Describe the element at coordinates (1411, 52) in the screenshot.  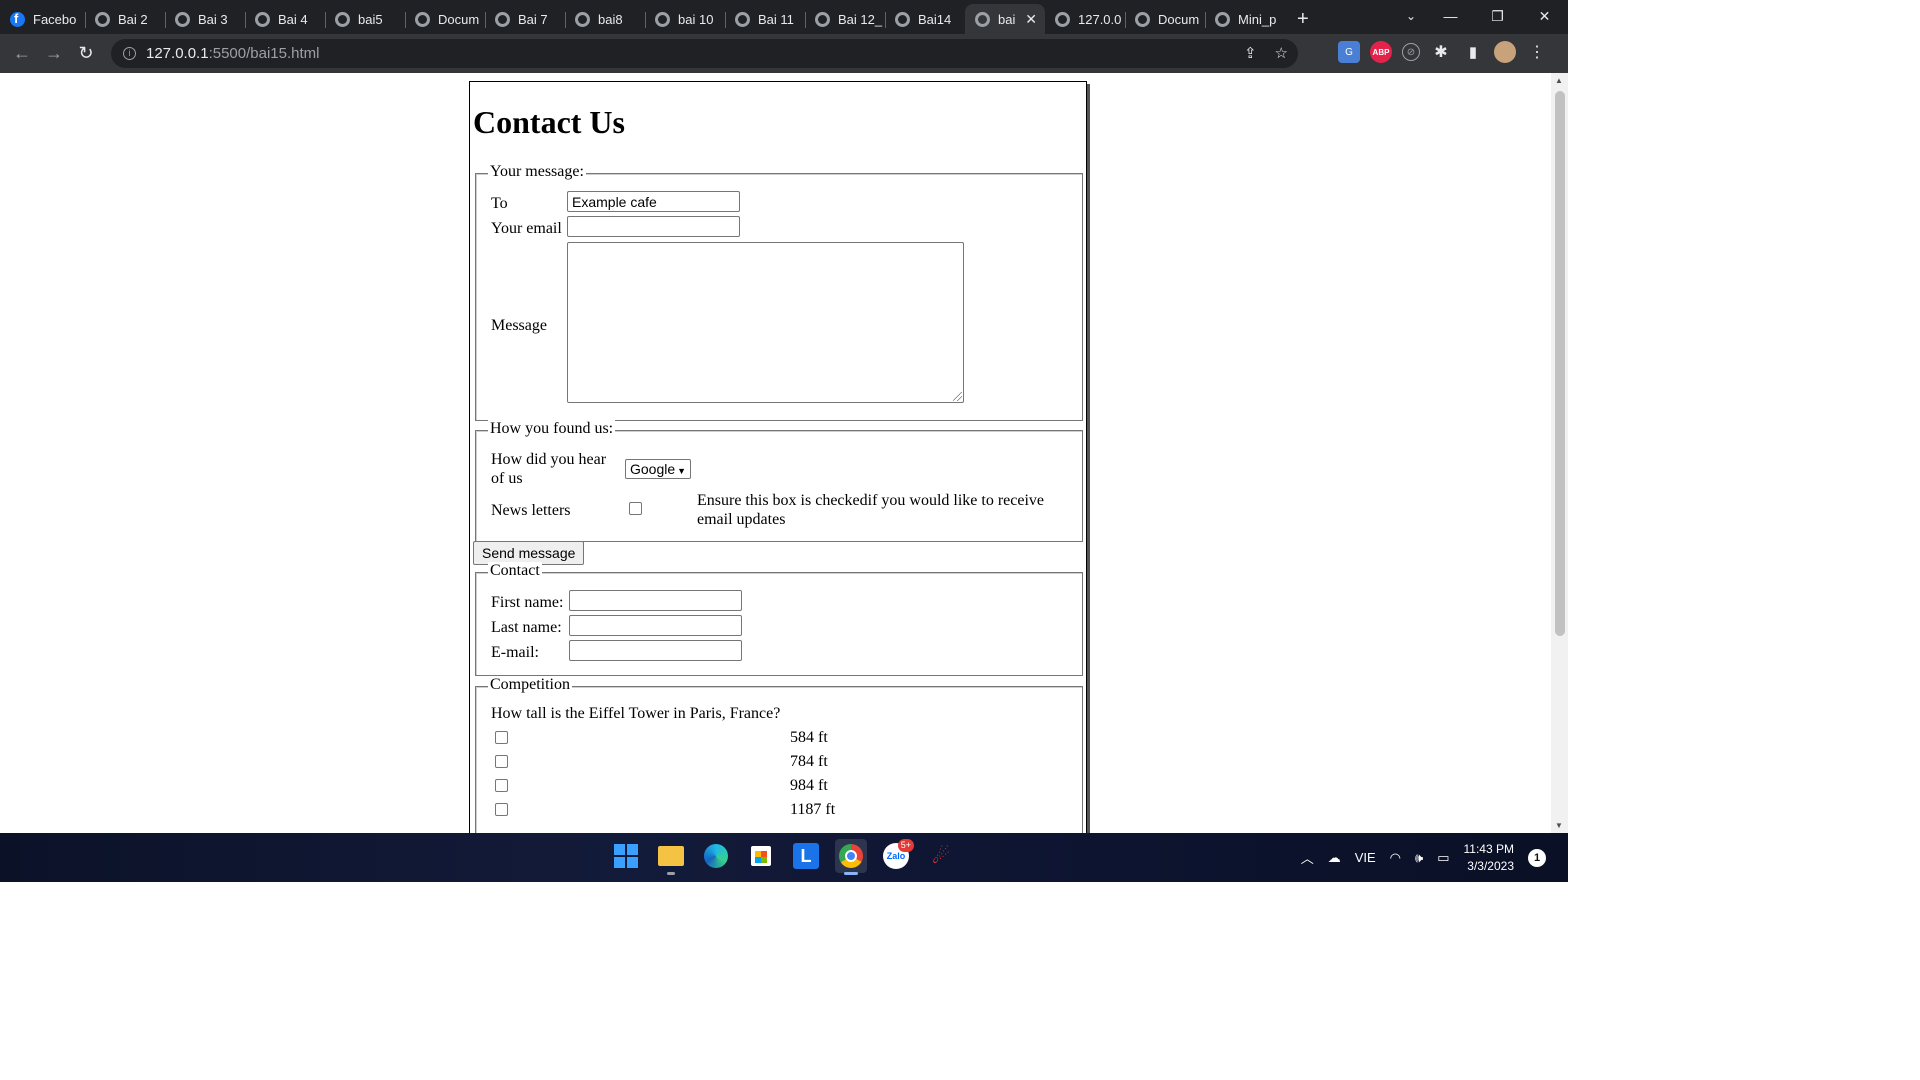
I see `compass-extension-icon: ⊘` at that location.